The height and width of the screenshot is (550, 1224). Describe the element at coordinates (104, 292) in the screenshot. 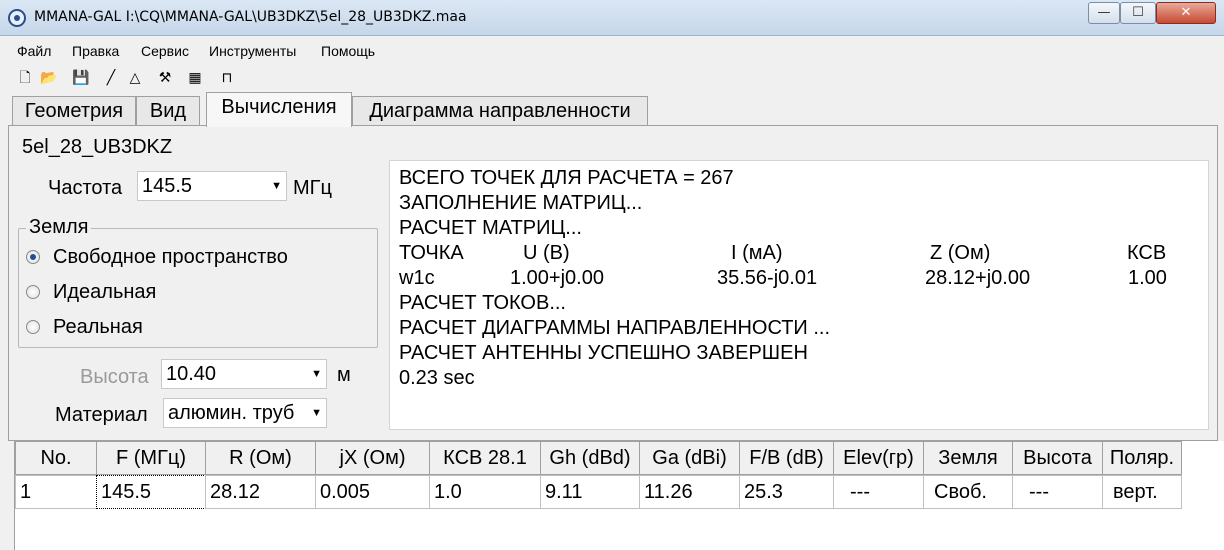

I see `radio-ideal-label: Идеальная` at that location.